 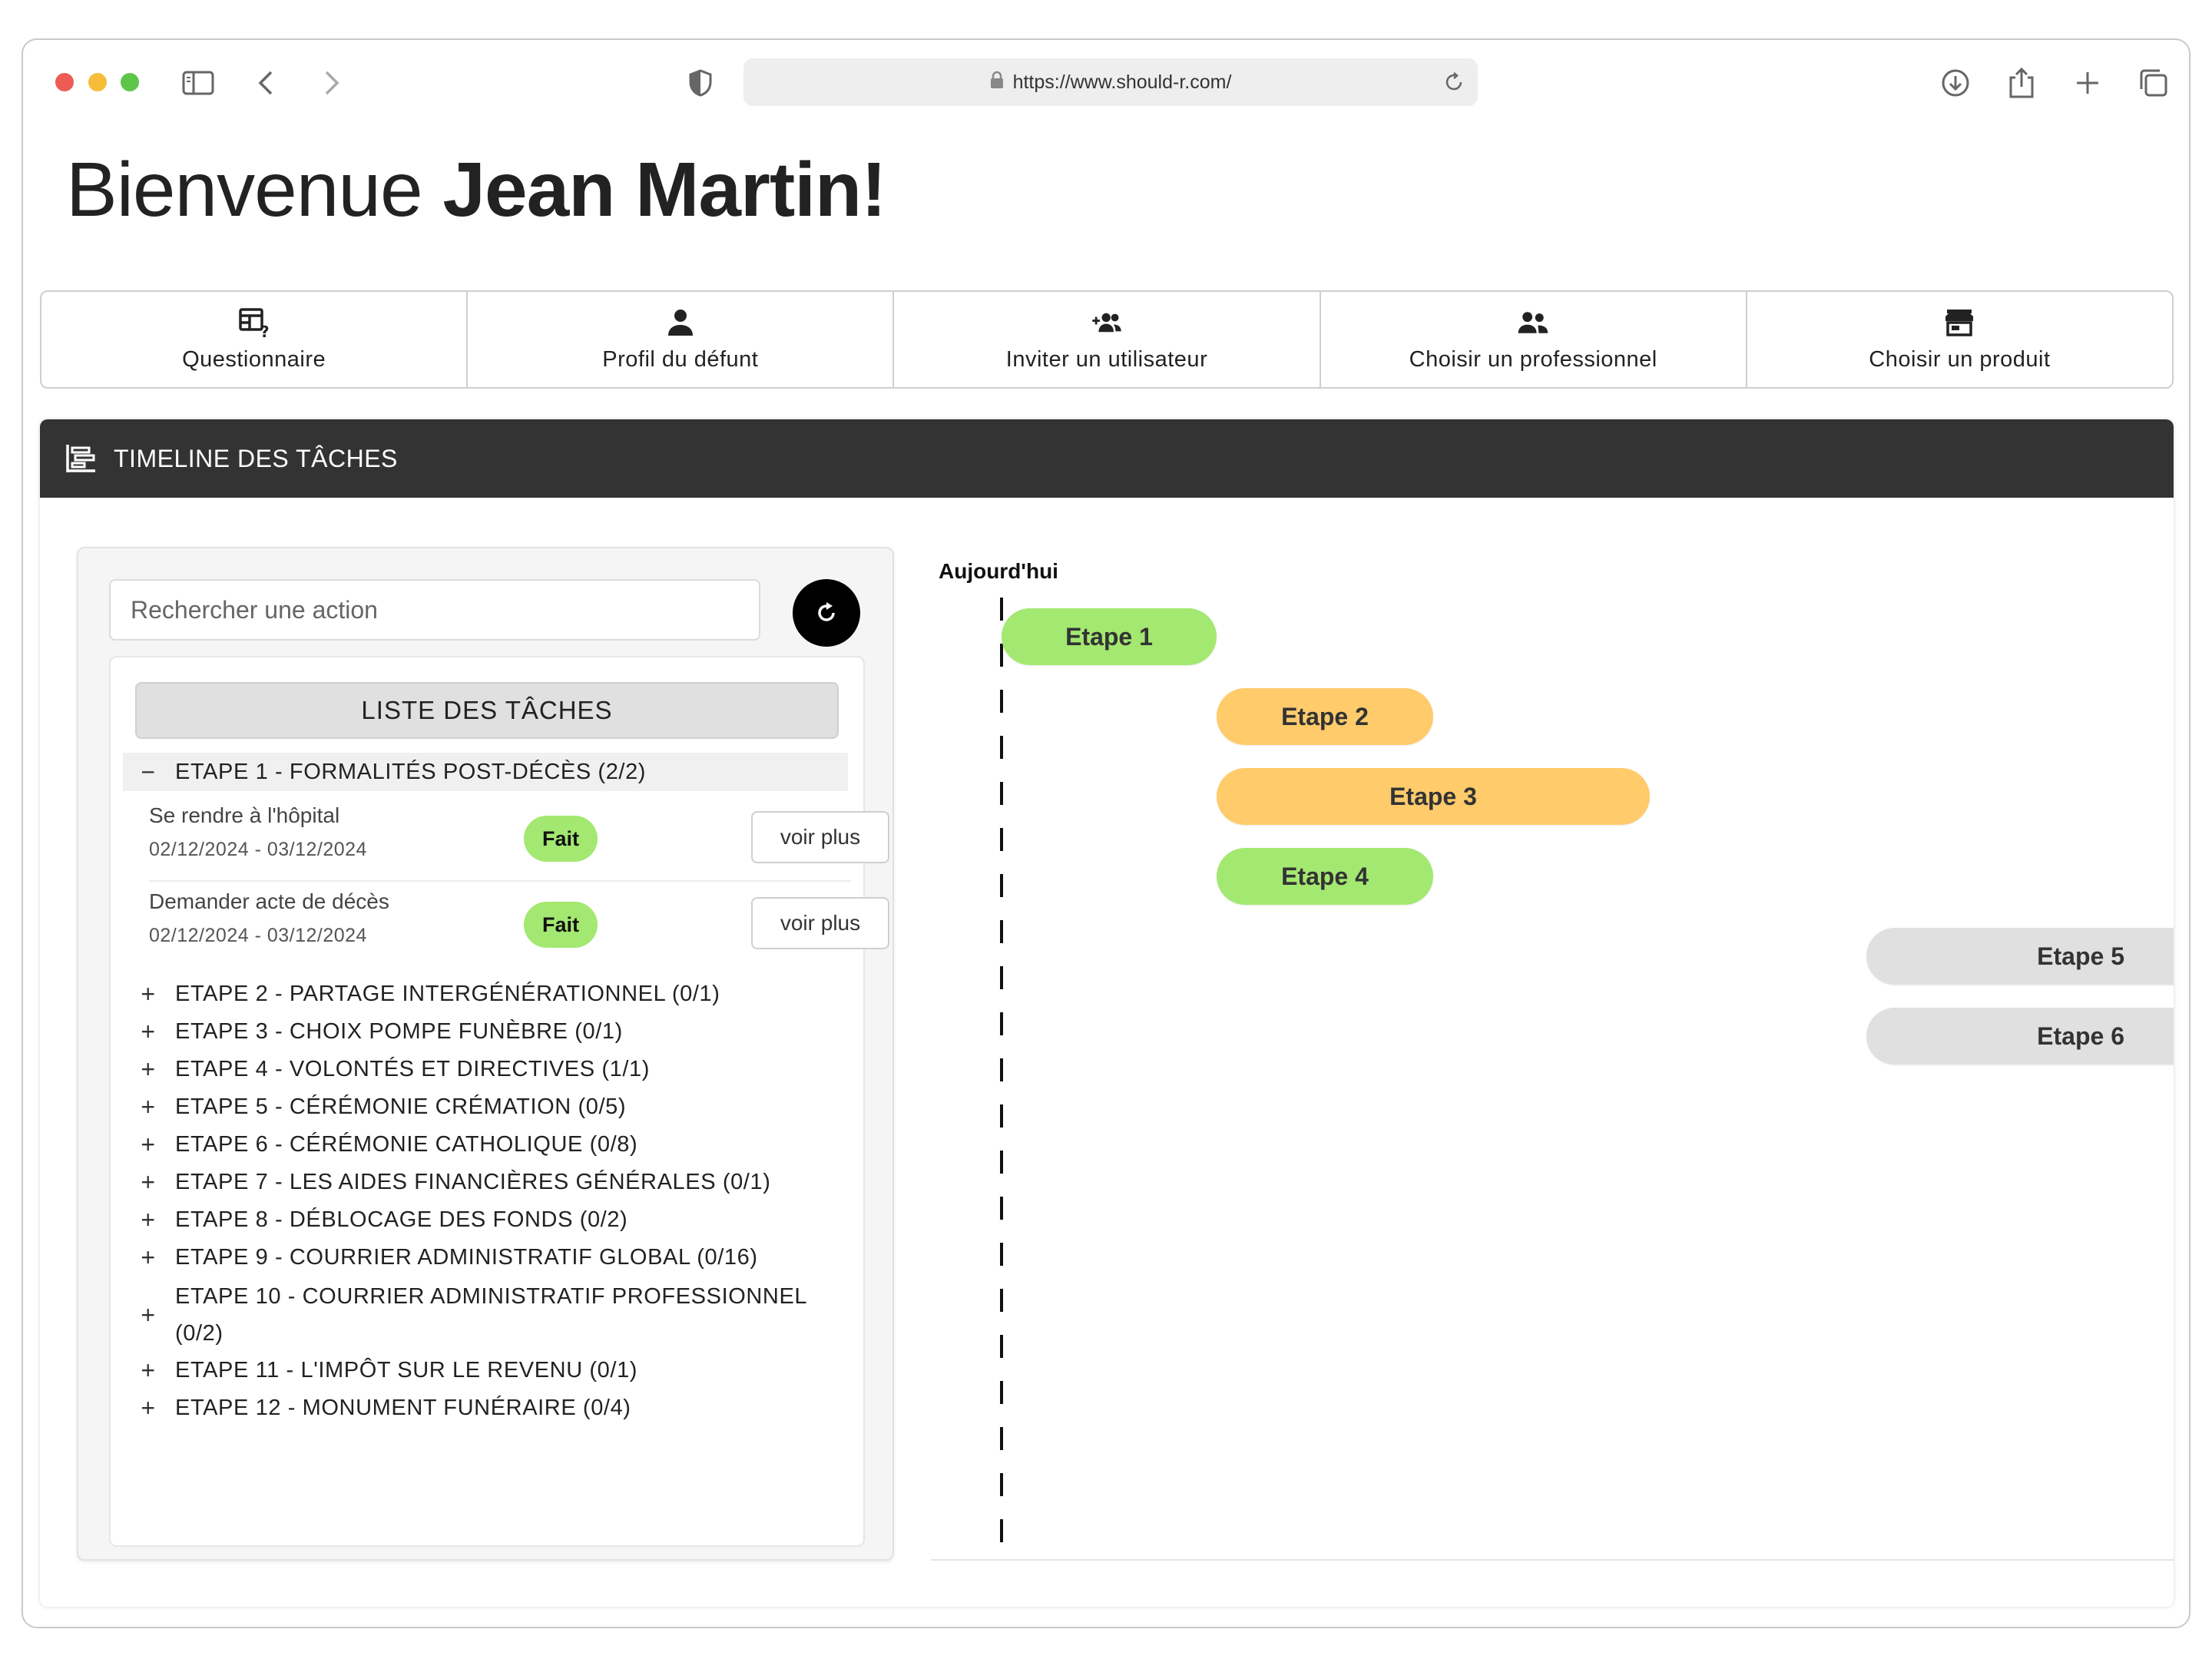 I want to click on share-icon, so click(x=2022, y=83).